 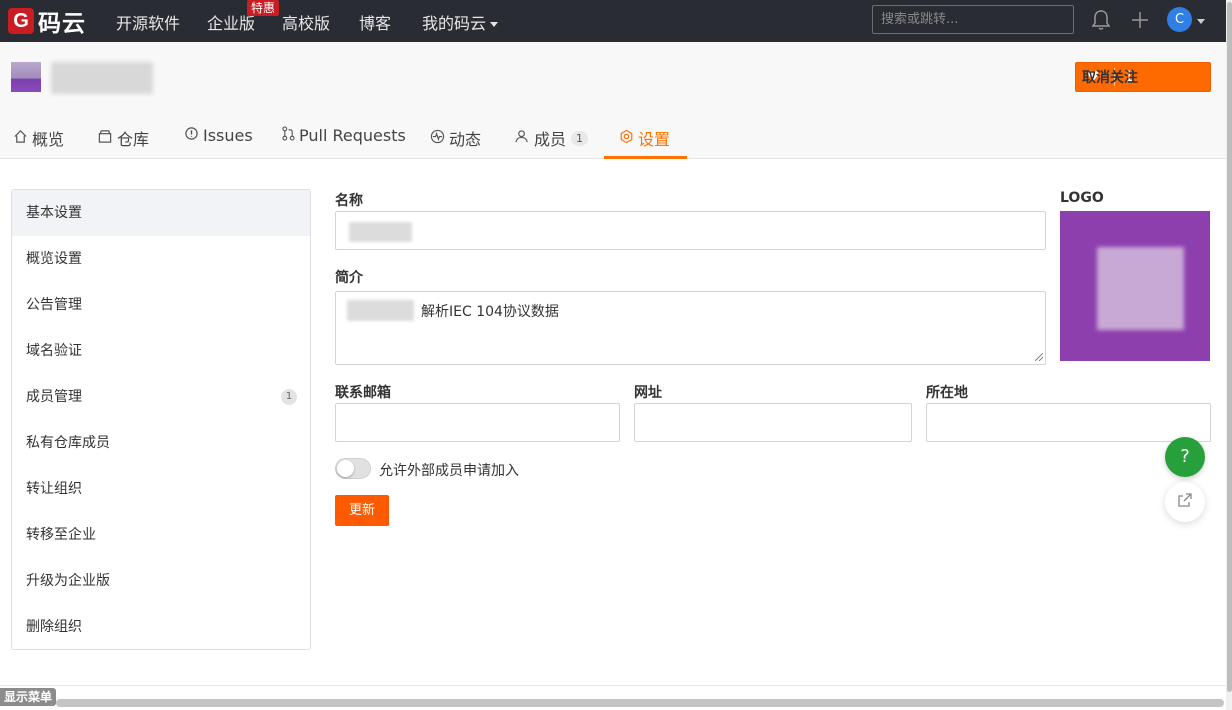 I want to click on tab-label: 概览, so click(x=48, y=139).